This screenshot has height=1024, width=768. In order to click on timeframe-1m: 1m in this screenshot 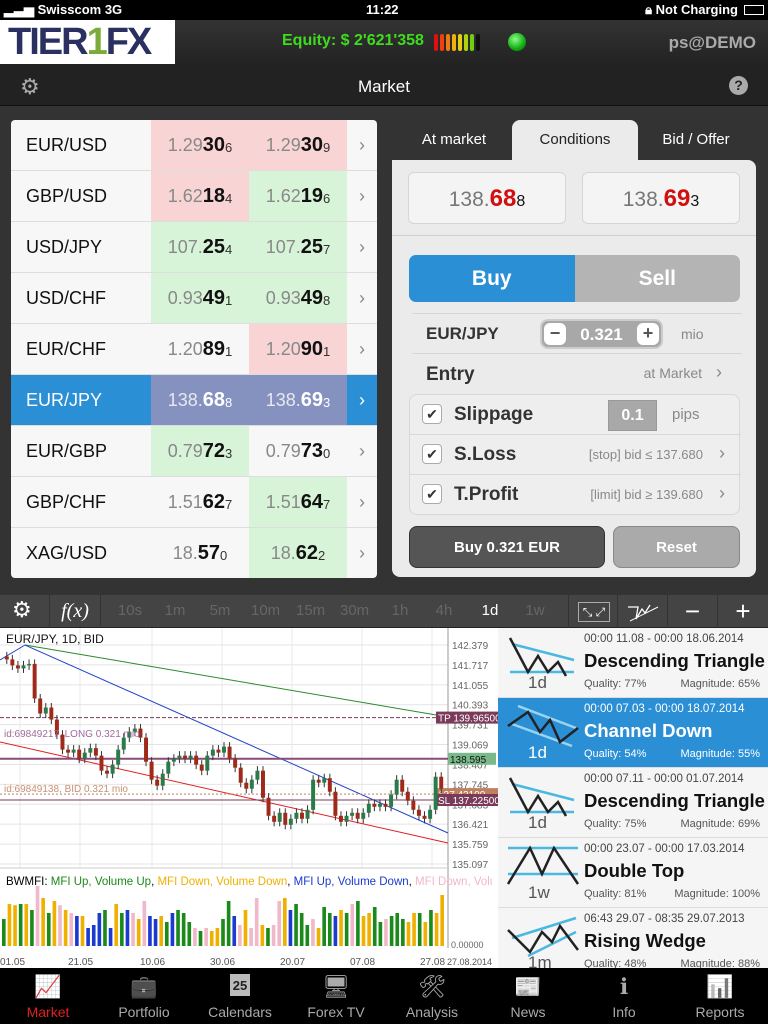, I will do `click(175, 610)`.